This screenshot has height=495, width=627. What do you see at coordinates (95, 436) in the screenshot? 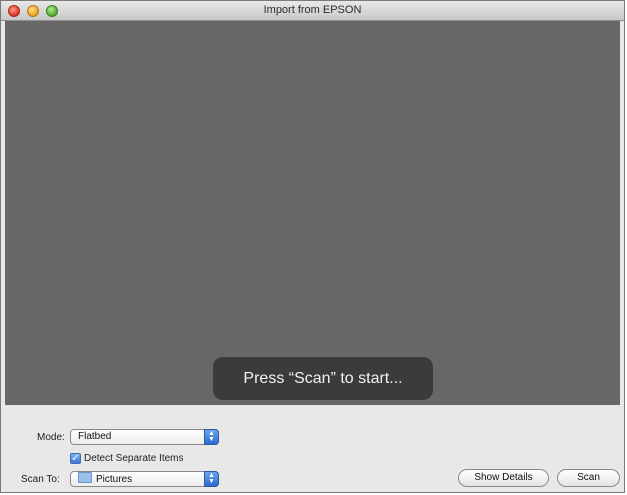
I see `mode-value: Flatbed` at bounding box center [95, 436].